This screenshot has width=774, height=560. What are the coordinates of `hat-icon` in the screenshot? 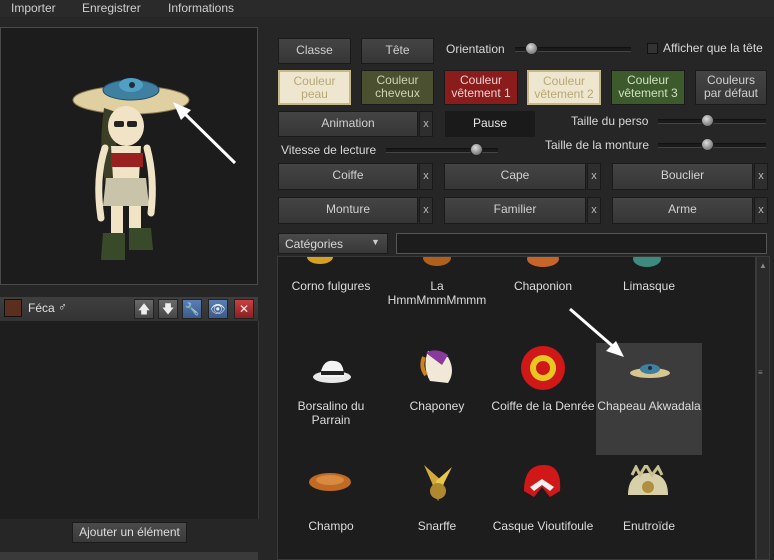 It's located at (437, 261).